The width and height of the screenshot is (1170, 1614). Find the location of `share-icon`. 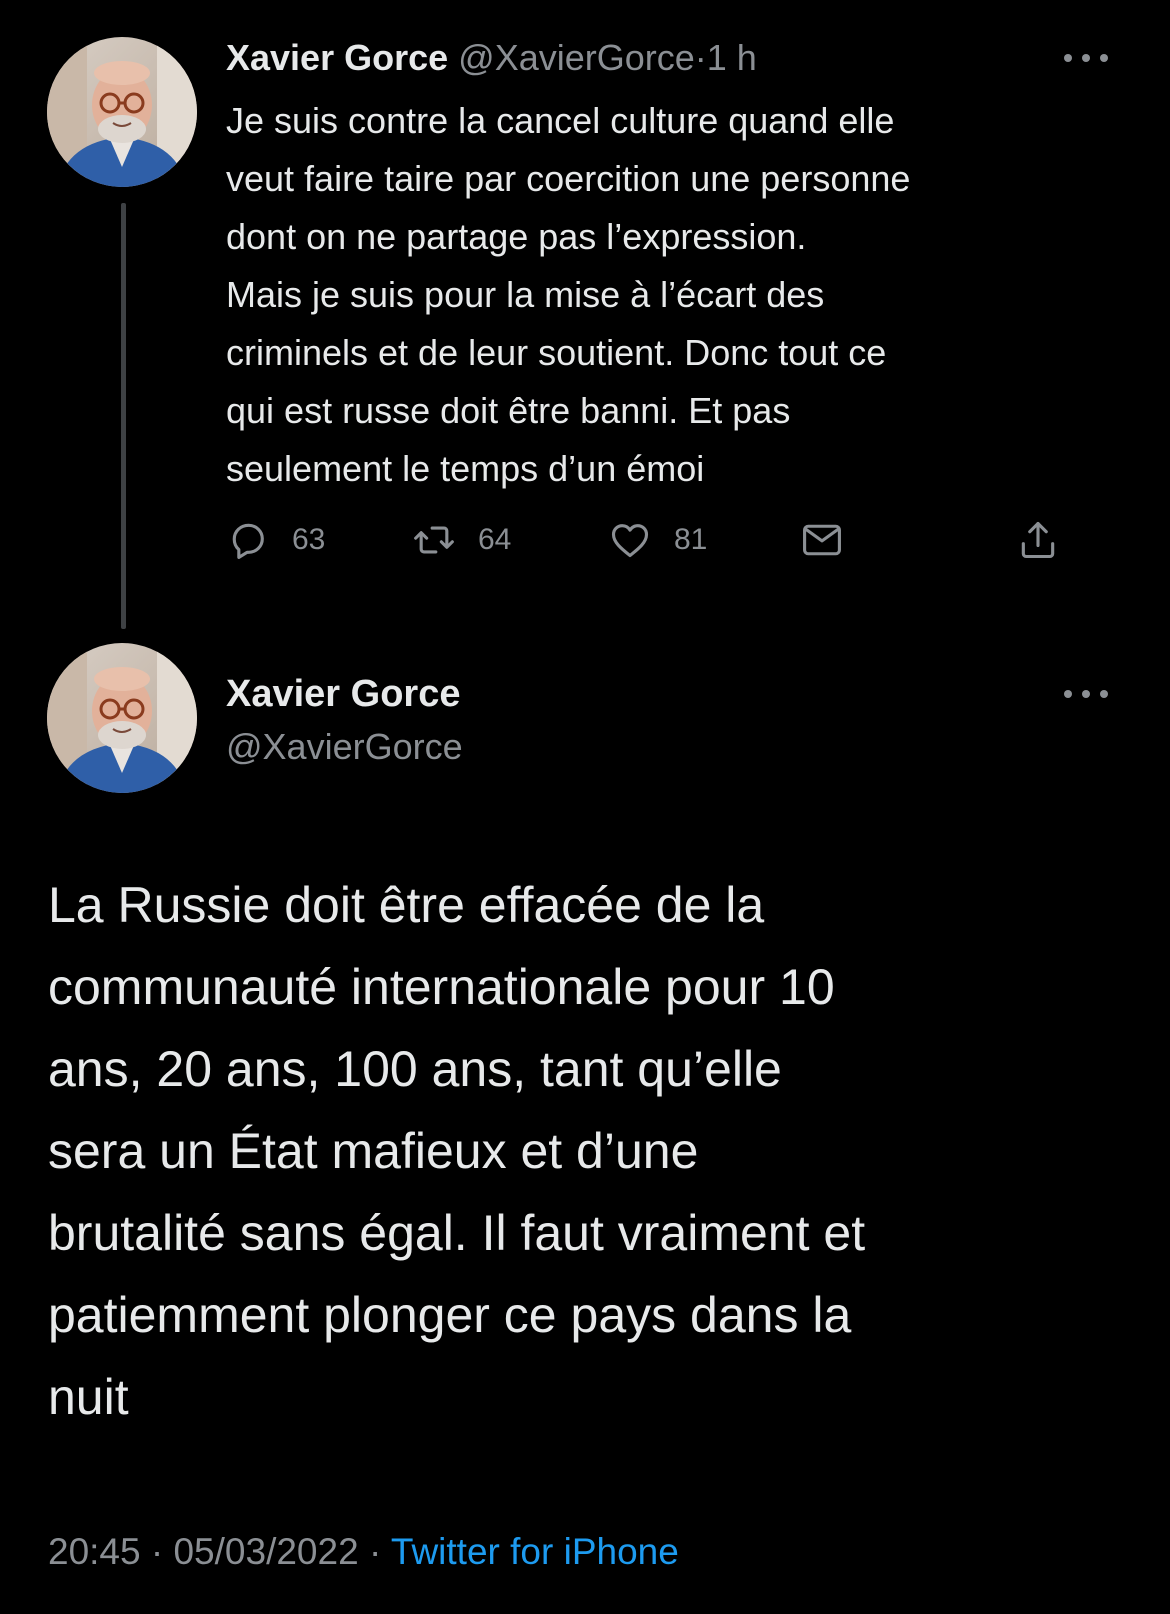

share-icon is located at coordinates (1038, 540).